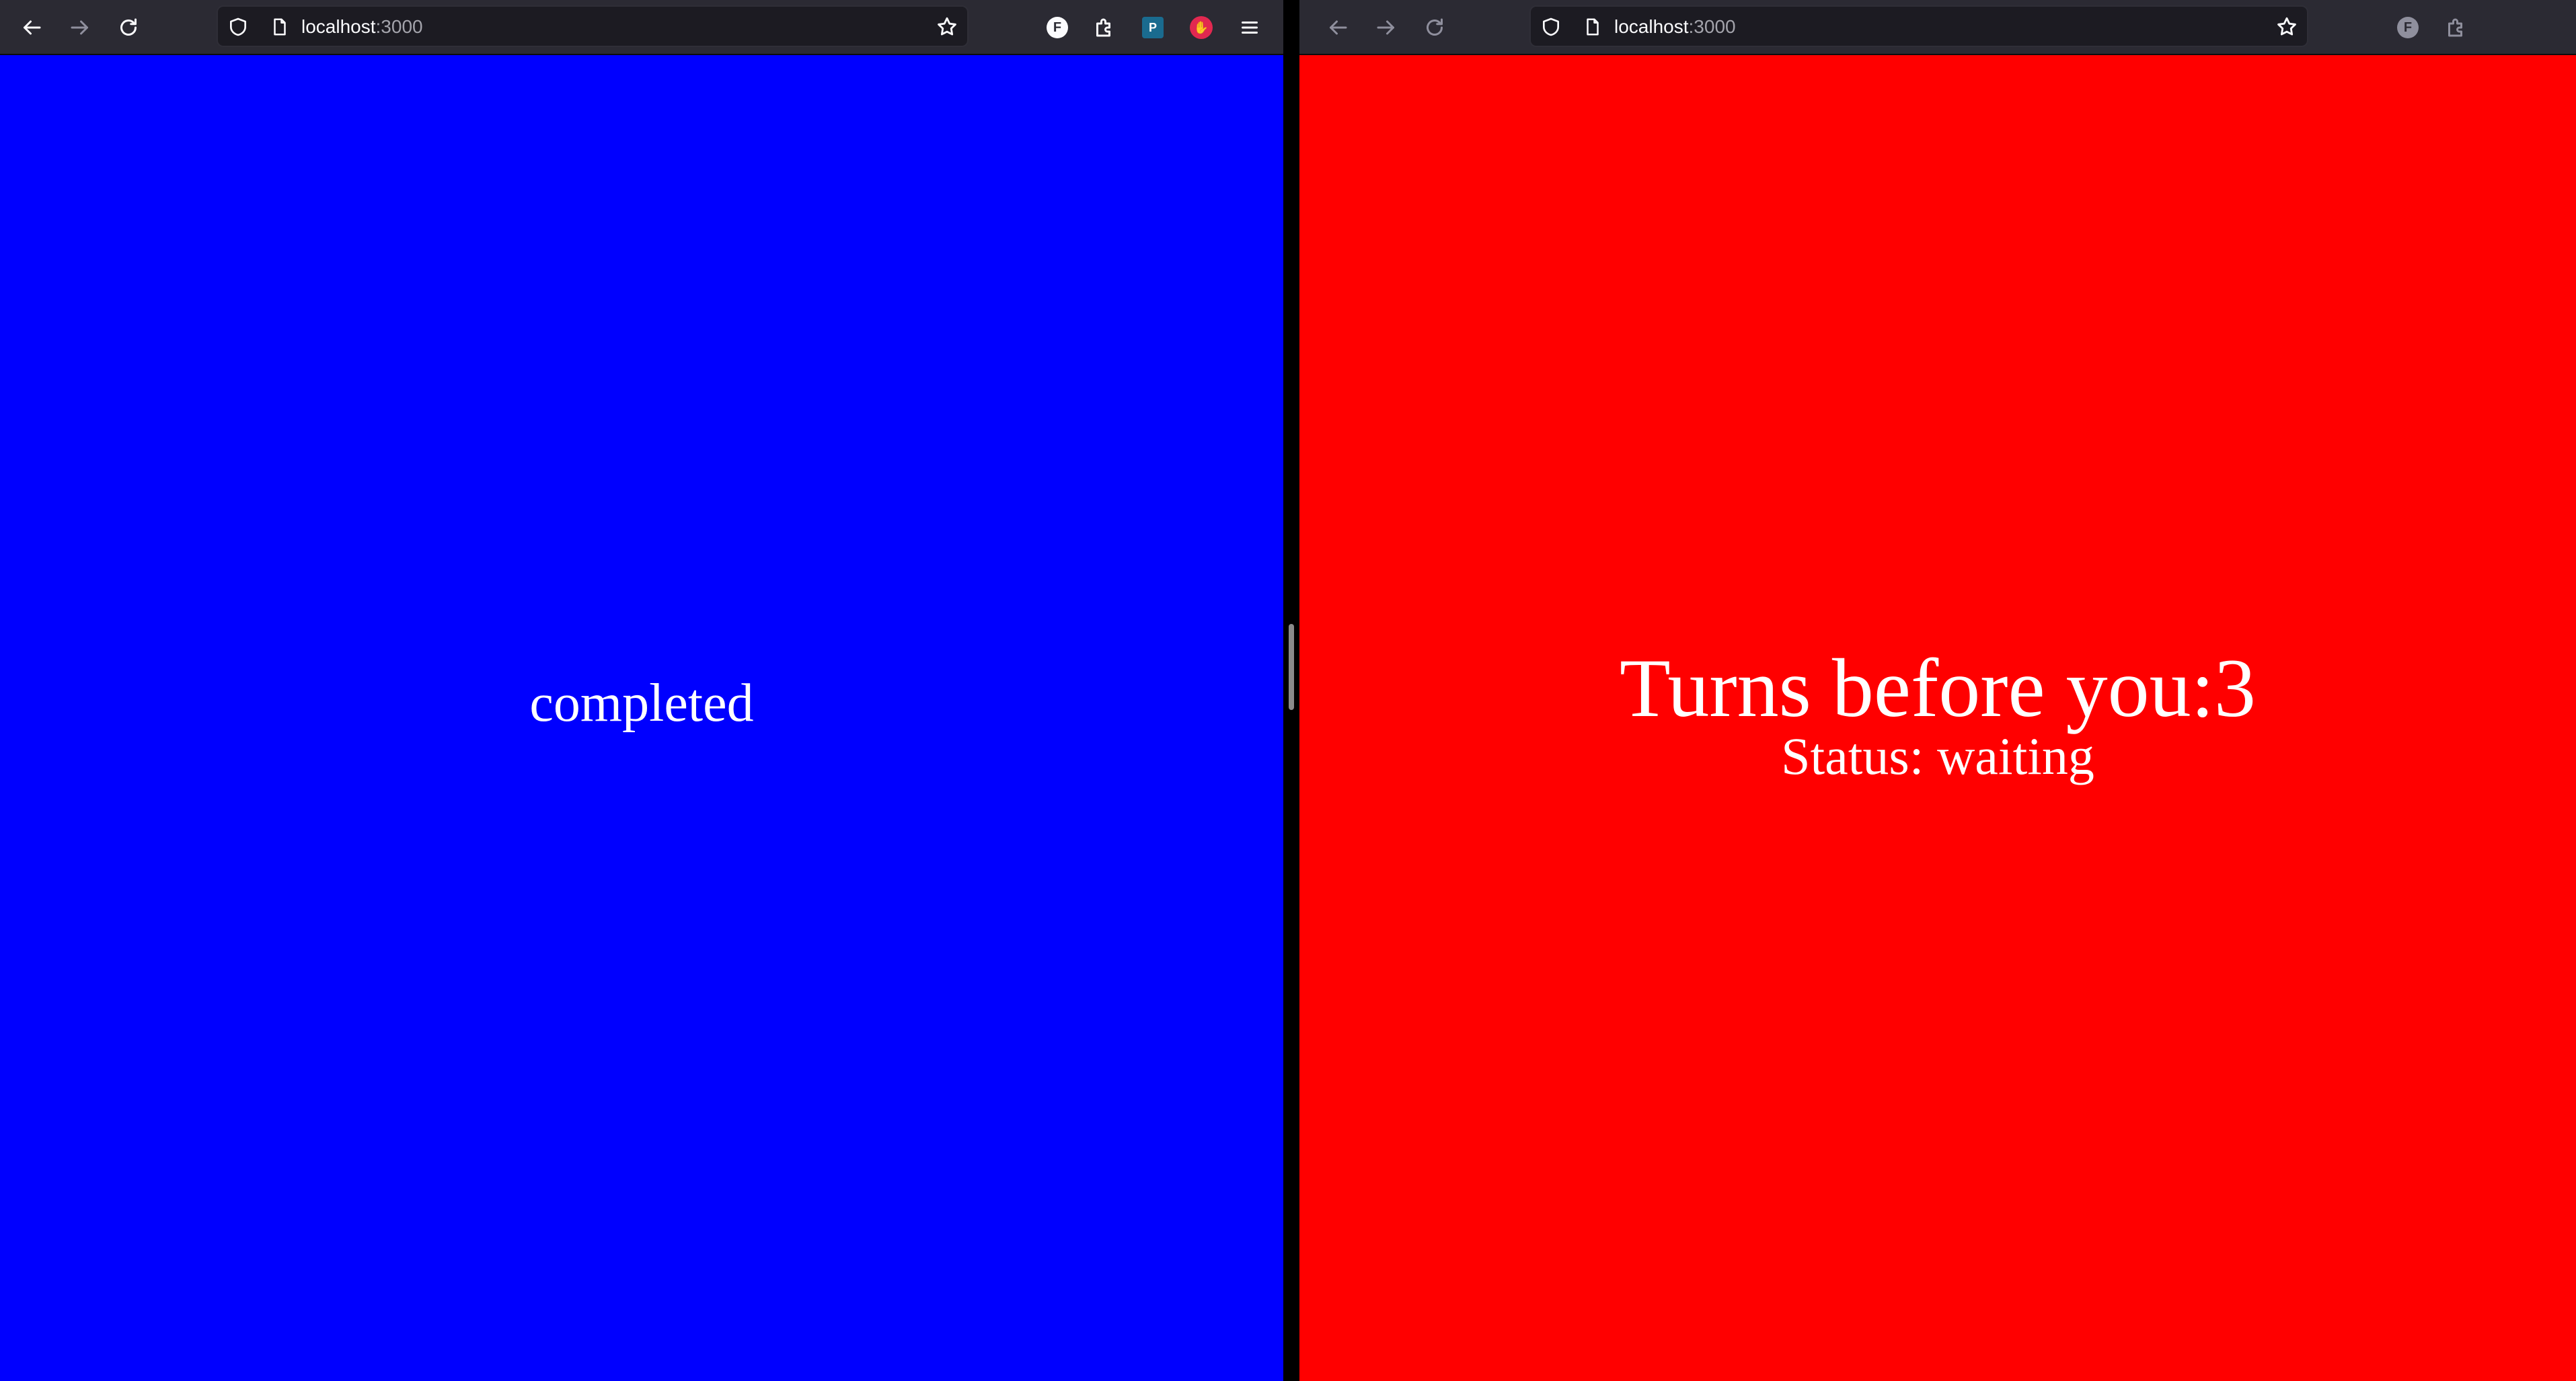 The height and width of the screenshot is (1381, 2576). What do you see at coordinates (1937, 756) in the screenshot?
I see `status-waiting-text: Status: waiting` at bounding box center [1937, 756].